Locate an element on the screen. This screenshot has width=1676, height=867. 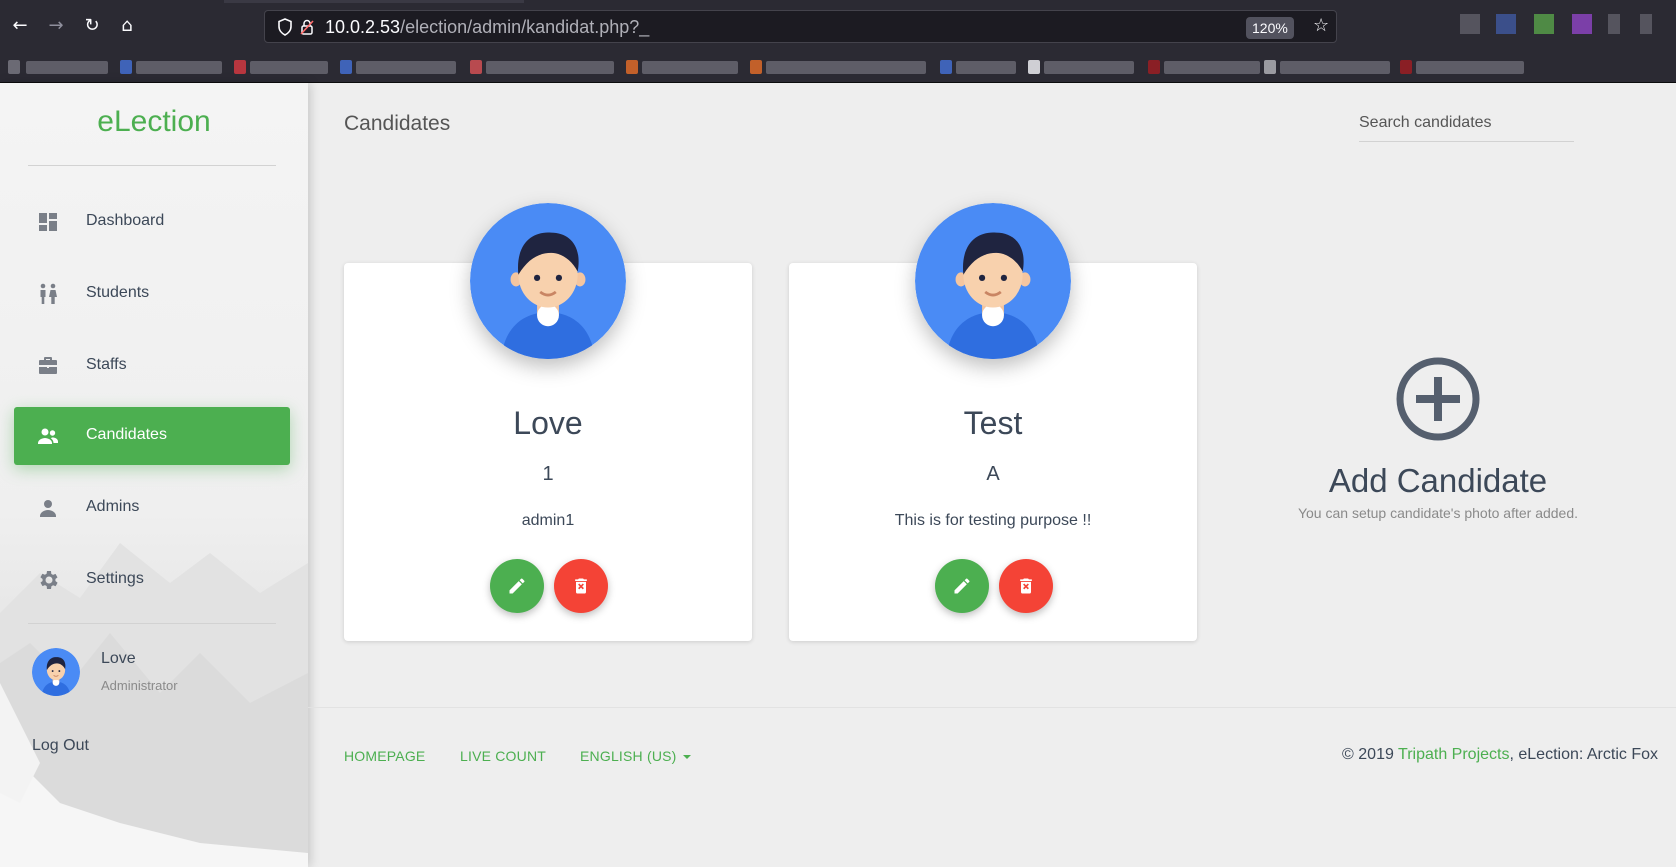
user-avatar-image is located at coordinates (56, 672).